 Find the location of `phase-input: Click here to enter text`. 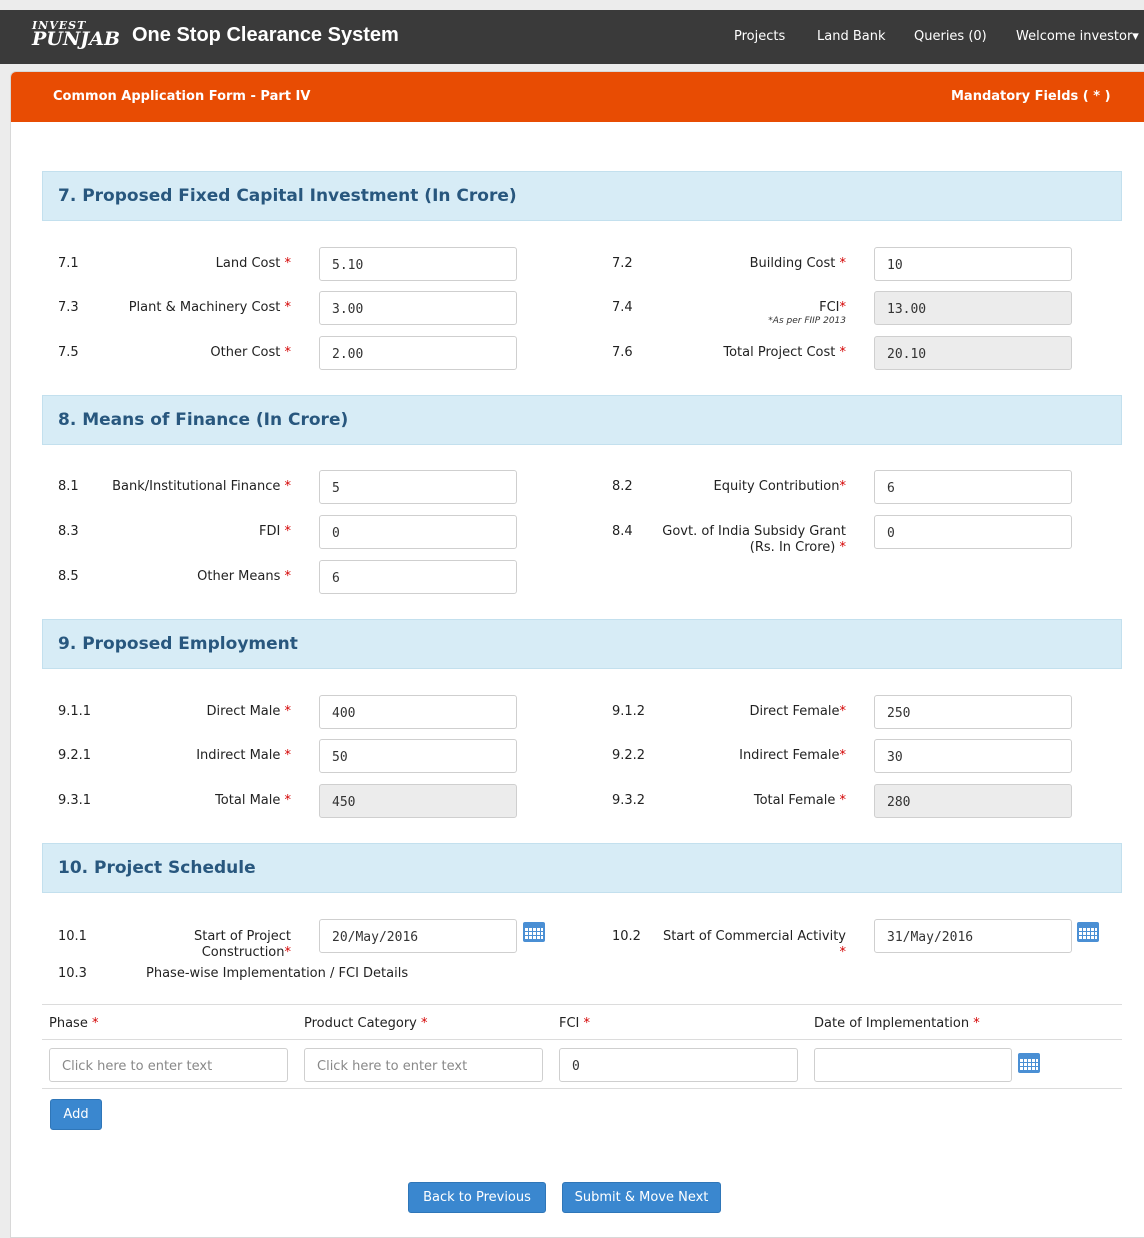

phase-input: Click here to enter text is located at coordinates (168, 1065).